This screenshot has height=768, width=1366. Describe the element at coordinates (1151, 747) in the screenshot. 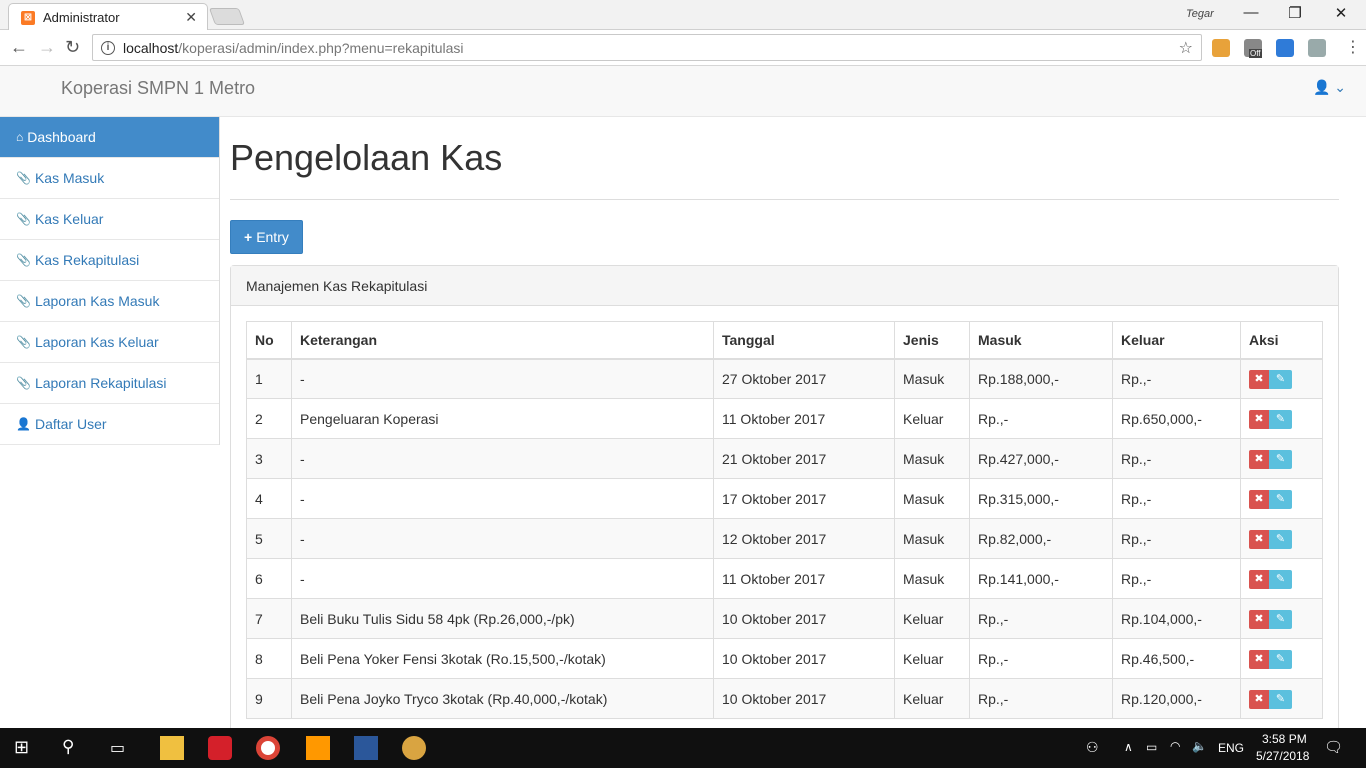

I see `battery-icon: ▭` at that location.